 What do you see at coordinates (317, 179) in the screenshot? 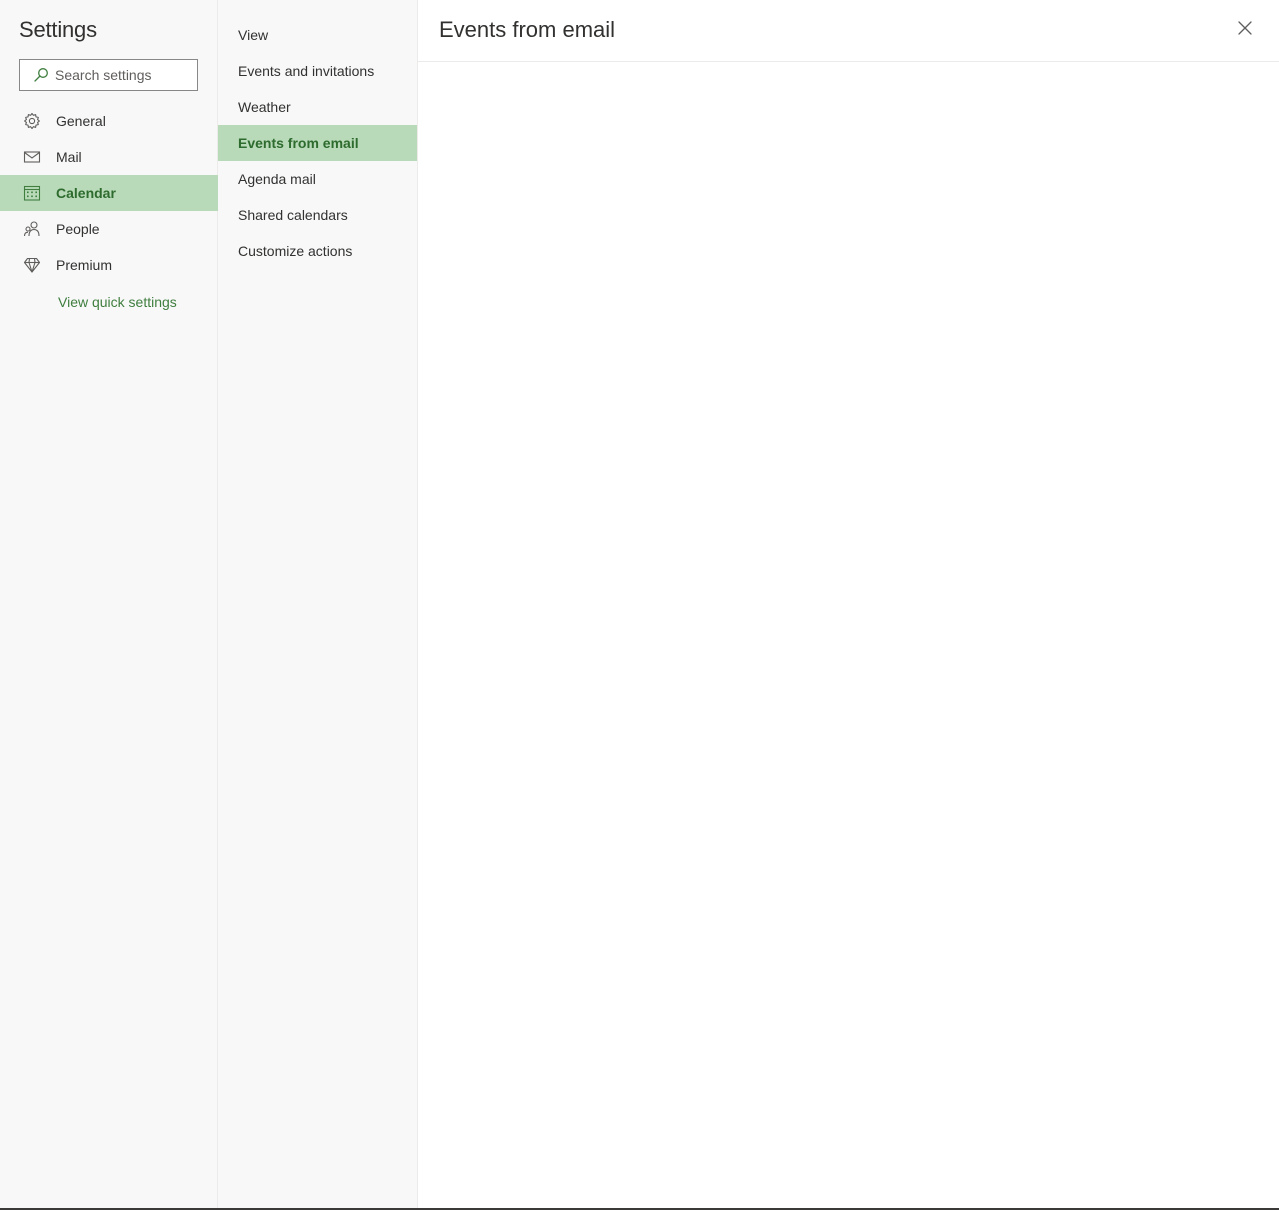
I see `subnav-item-agenda-mail: Agenda mail` at bounding box center [317, 179].